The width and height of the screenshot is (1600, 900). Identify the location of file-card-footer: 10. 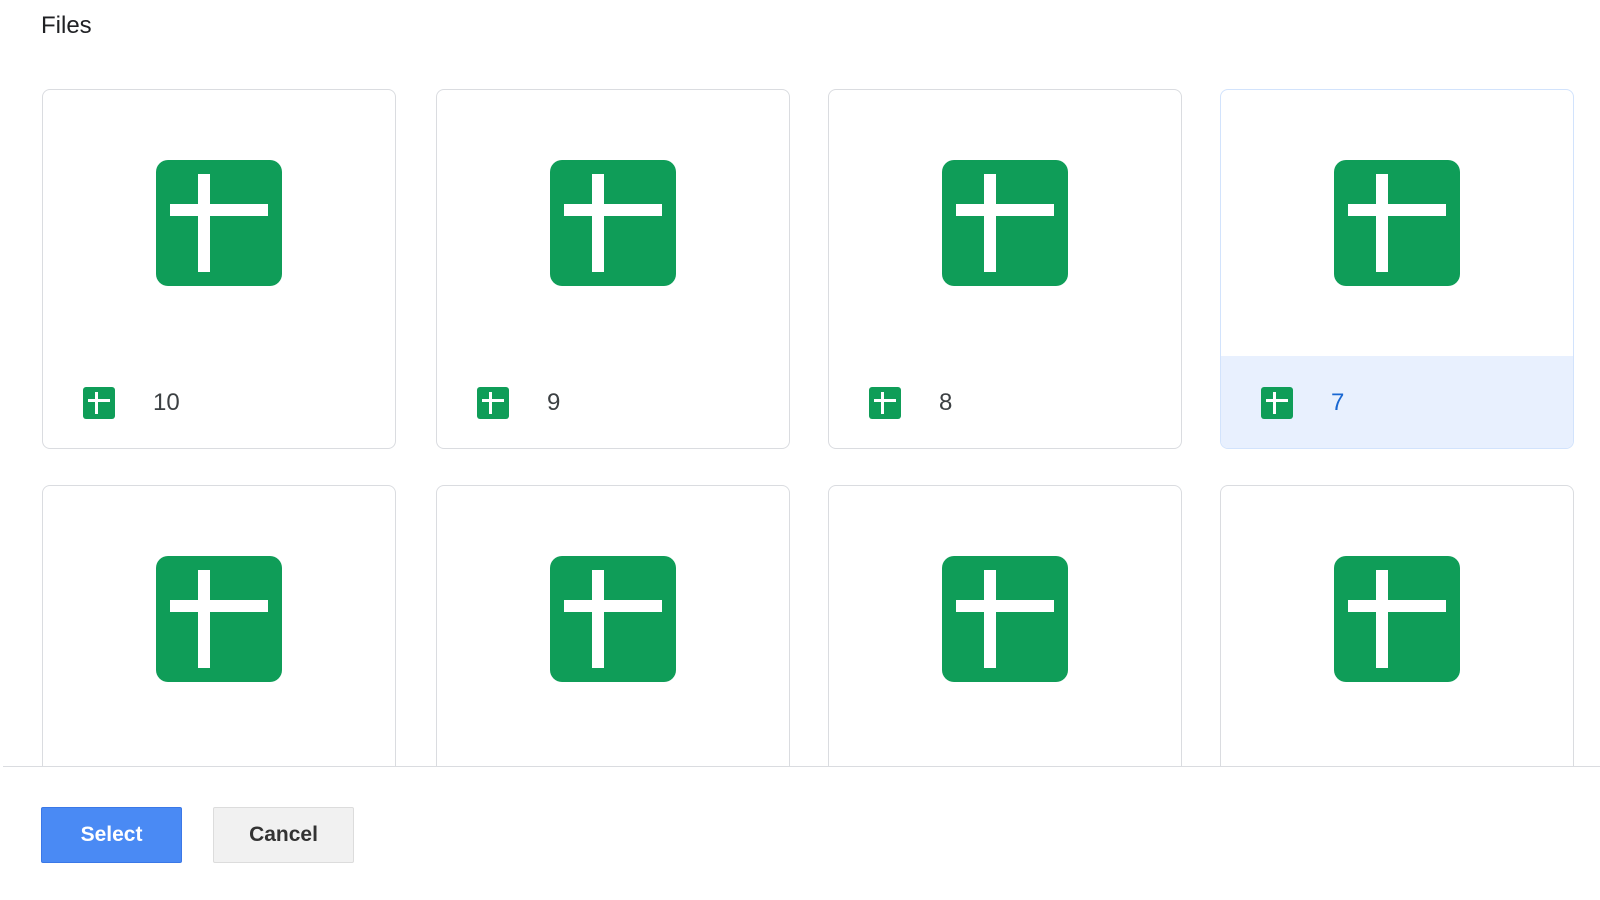
(219, 402).